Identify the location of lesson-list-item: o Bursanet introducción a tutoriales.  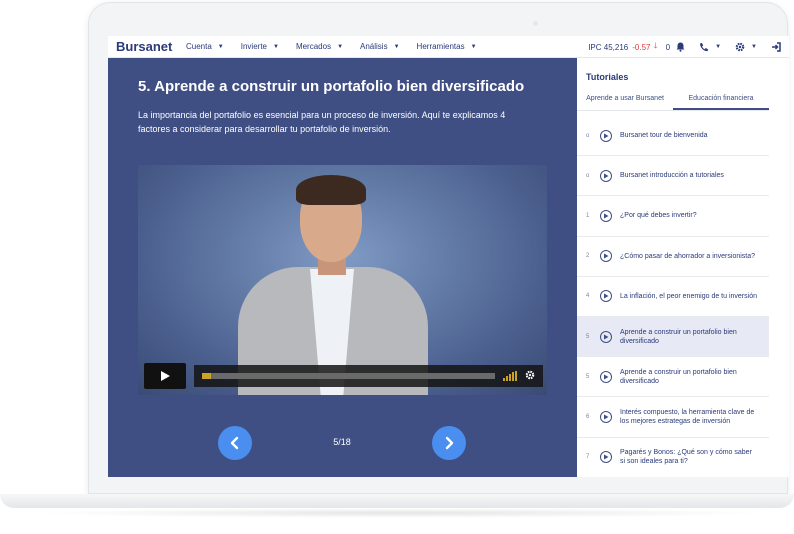
(673, 176).